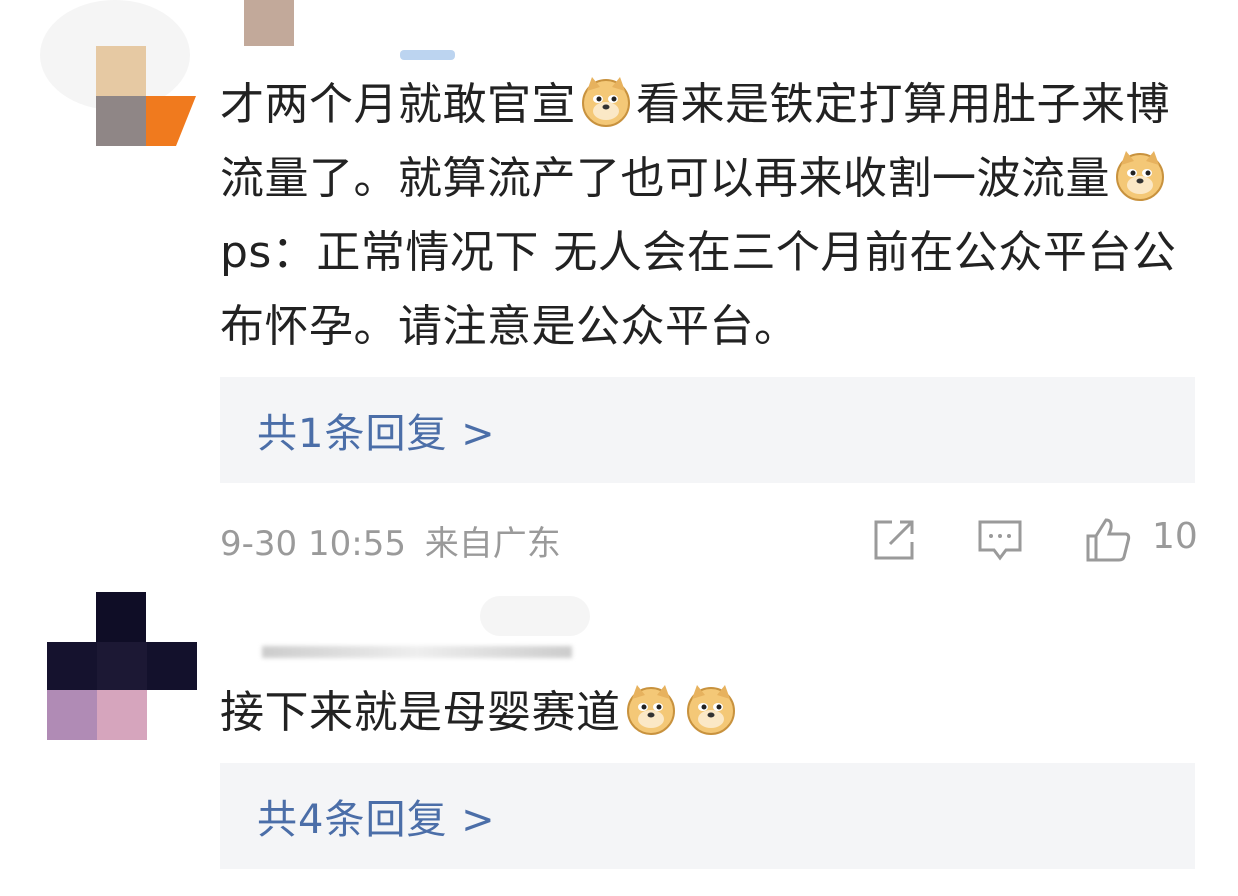  What do you see at coordinates (707, 430) in the screenshot?
I see `view-replies-button: 共1条回复 >` at bounding box center [707, 430].